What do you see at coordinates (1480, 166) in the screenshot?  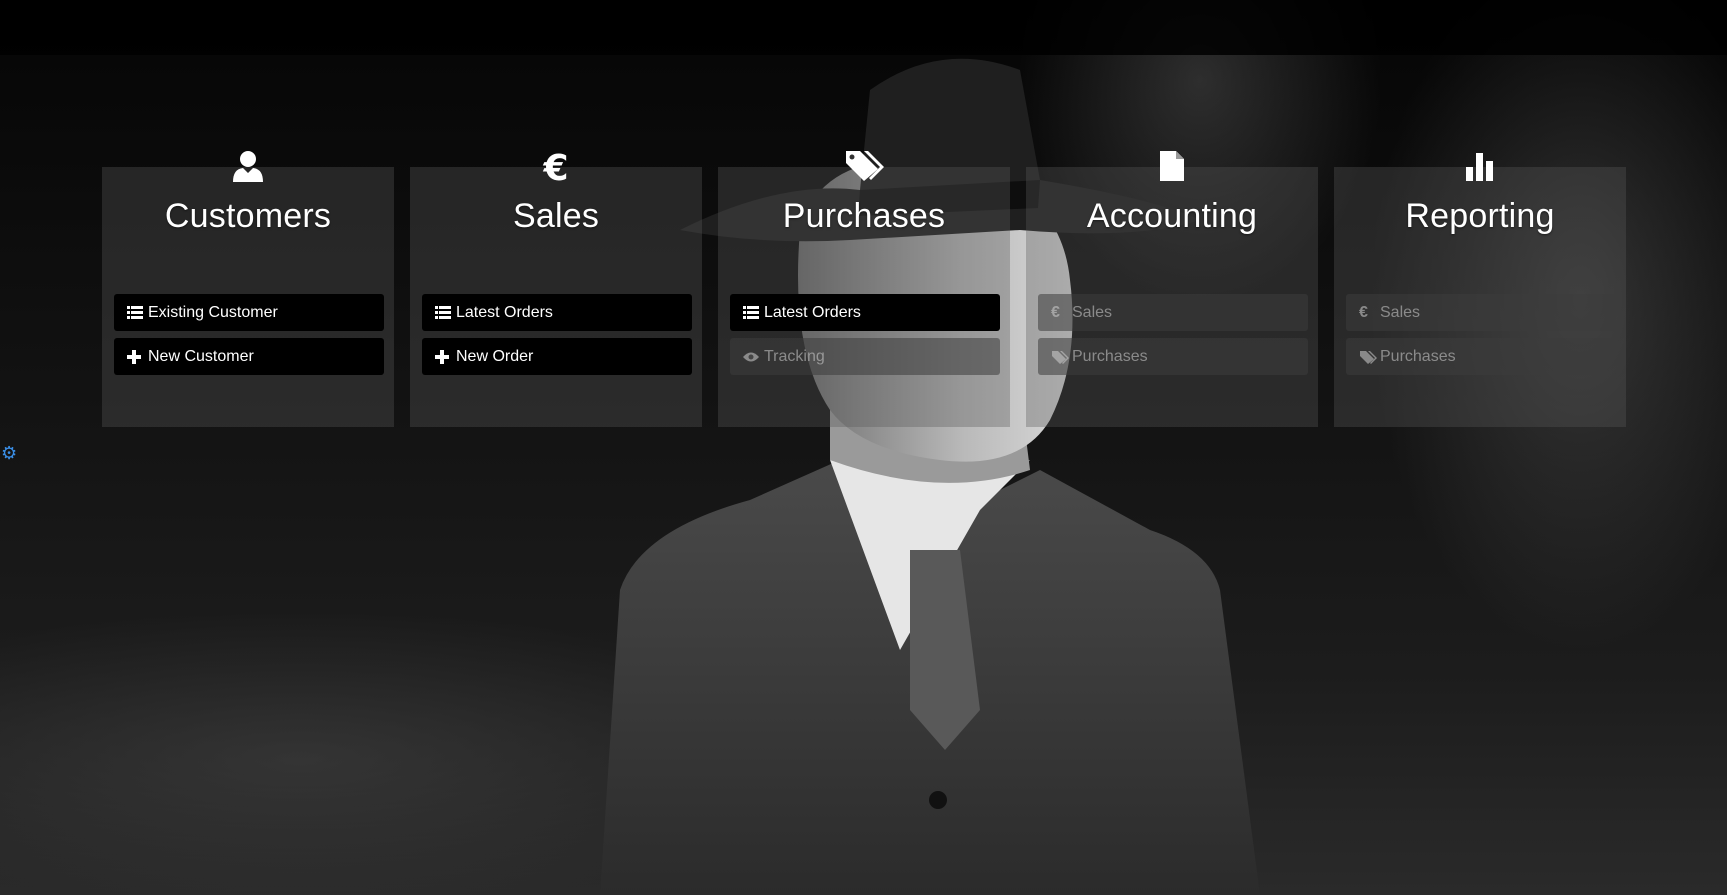 I see `bar-chart-icon` at bounding box center [1480, 166].